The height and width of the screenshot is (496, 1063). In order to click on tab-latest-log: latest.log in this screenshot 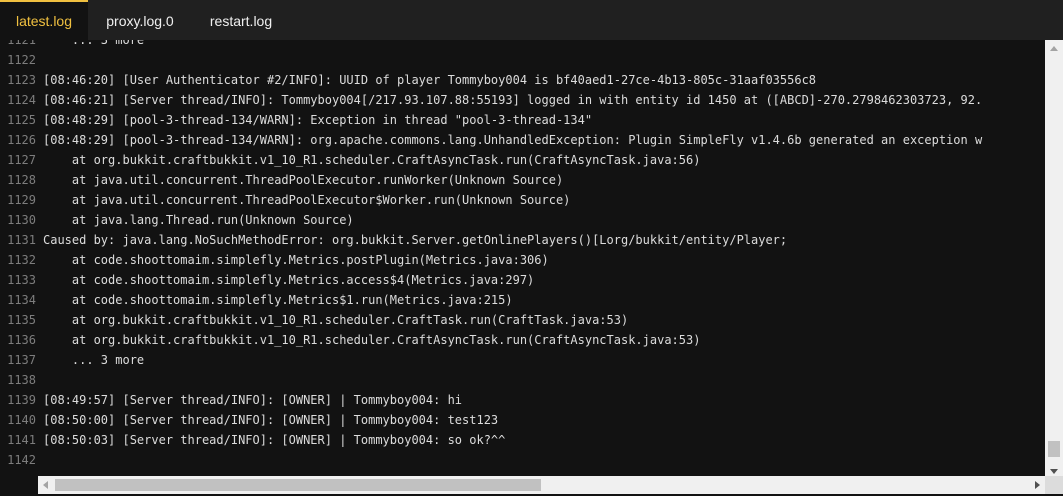, I will do `click(44, 20)`.